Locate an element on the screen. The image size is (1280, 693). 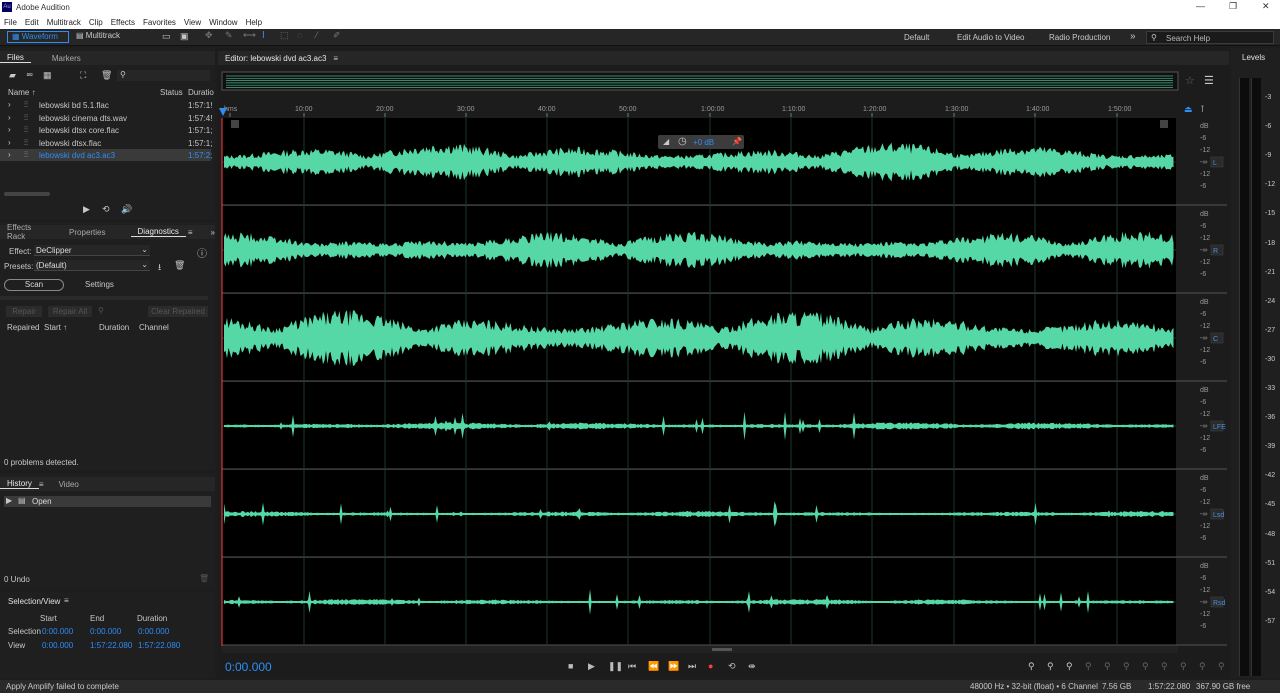
file-row: › ⫶⫶ lebowski bd 5.1.flac 1:57:1! is located at coordinates (106, 105).